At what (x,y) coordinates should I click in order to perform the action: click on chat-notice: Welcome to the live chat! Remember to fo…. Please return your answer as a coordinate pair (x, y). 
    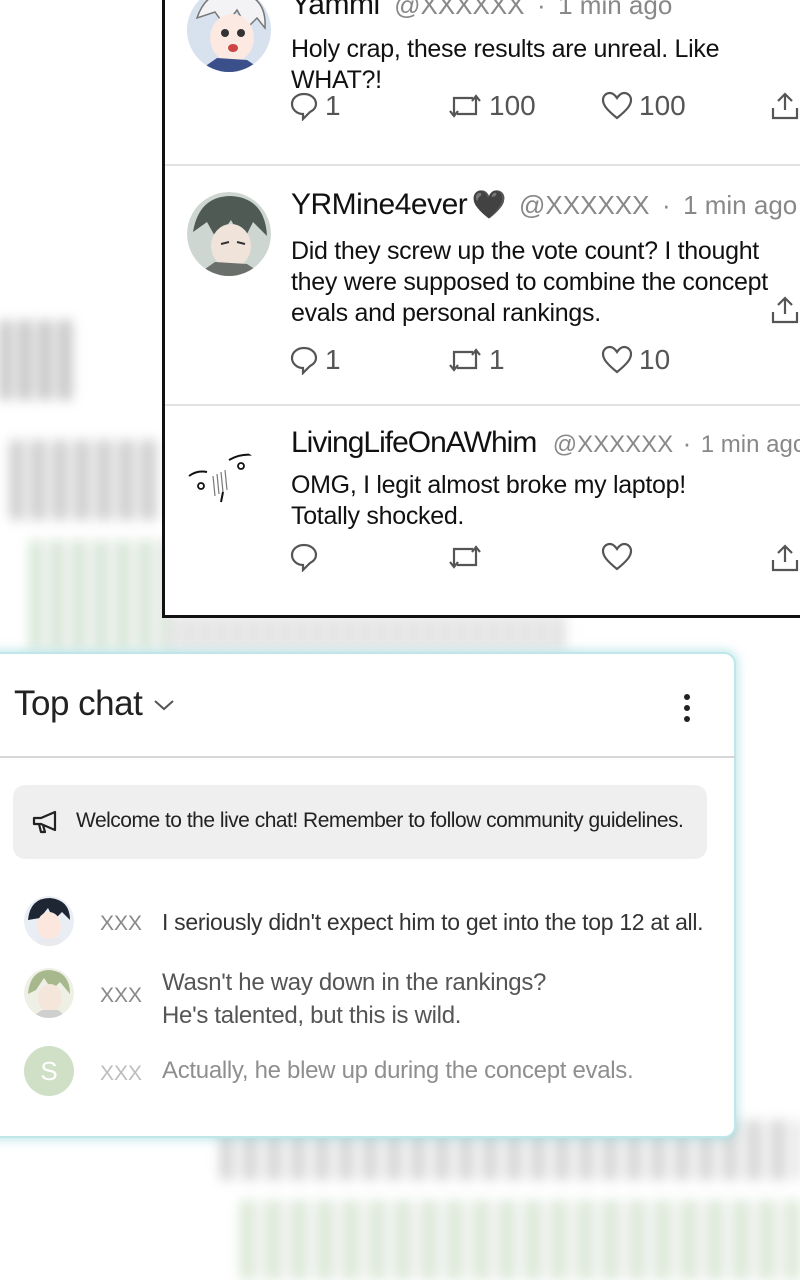
    Looking at the image, I should click on (360, 822).